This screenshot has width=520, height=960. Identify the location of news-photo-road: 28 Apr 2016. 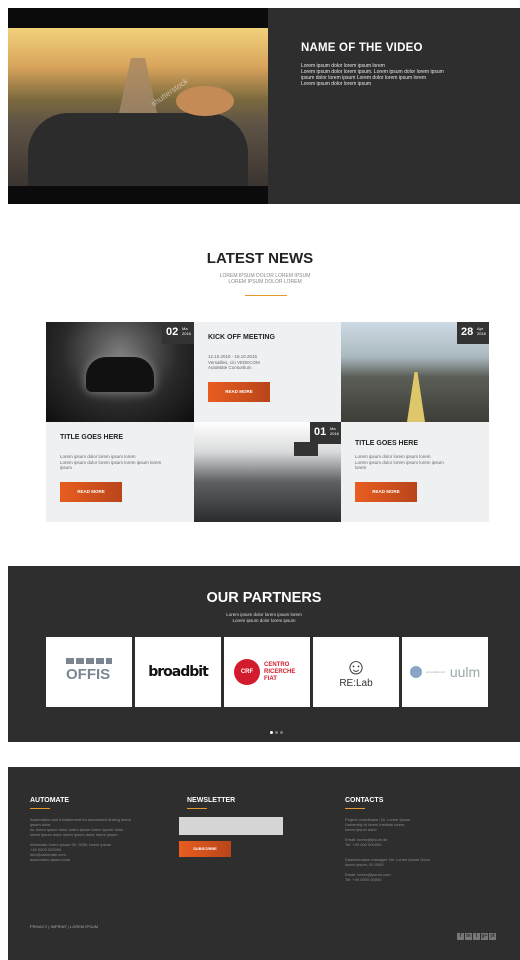
(415, 372).